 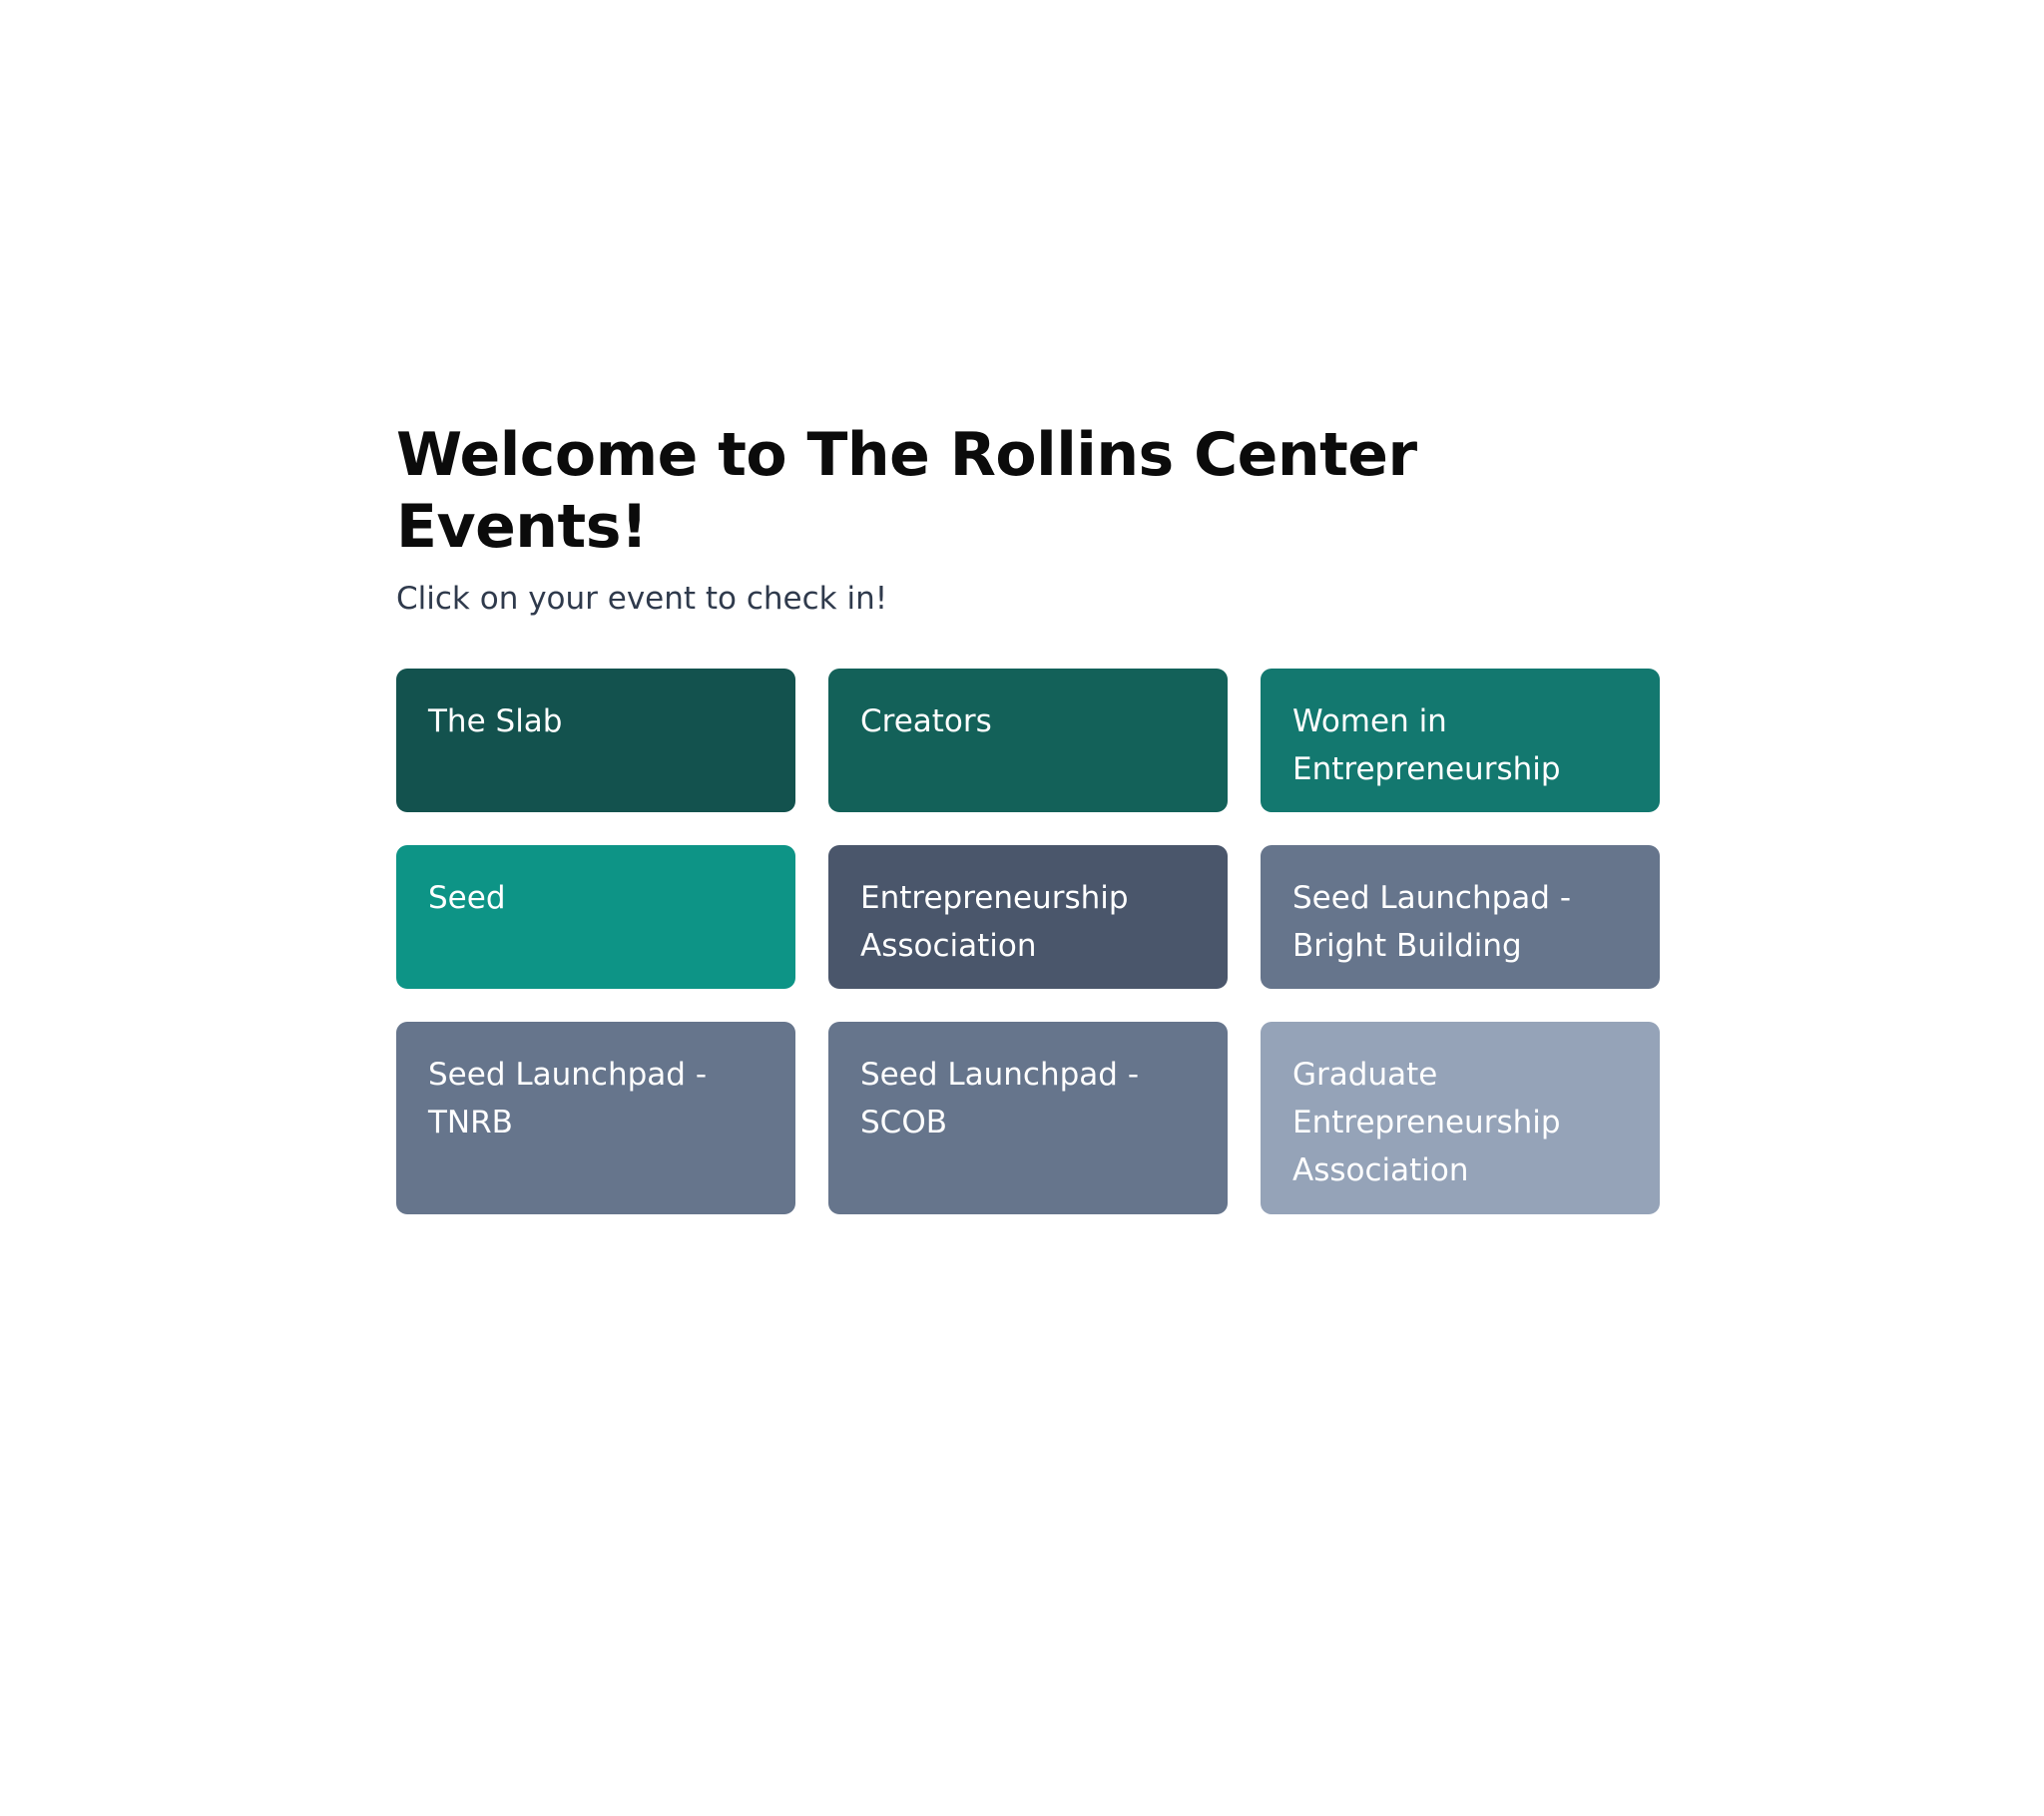 What do you see at coordinates (906, 491) in the screenshot?
I see `page-title: Welcome to The Rollins Center Events!` at bounding box center [906, 491].